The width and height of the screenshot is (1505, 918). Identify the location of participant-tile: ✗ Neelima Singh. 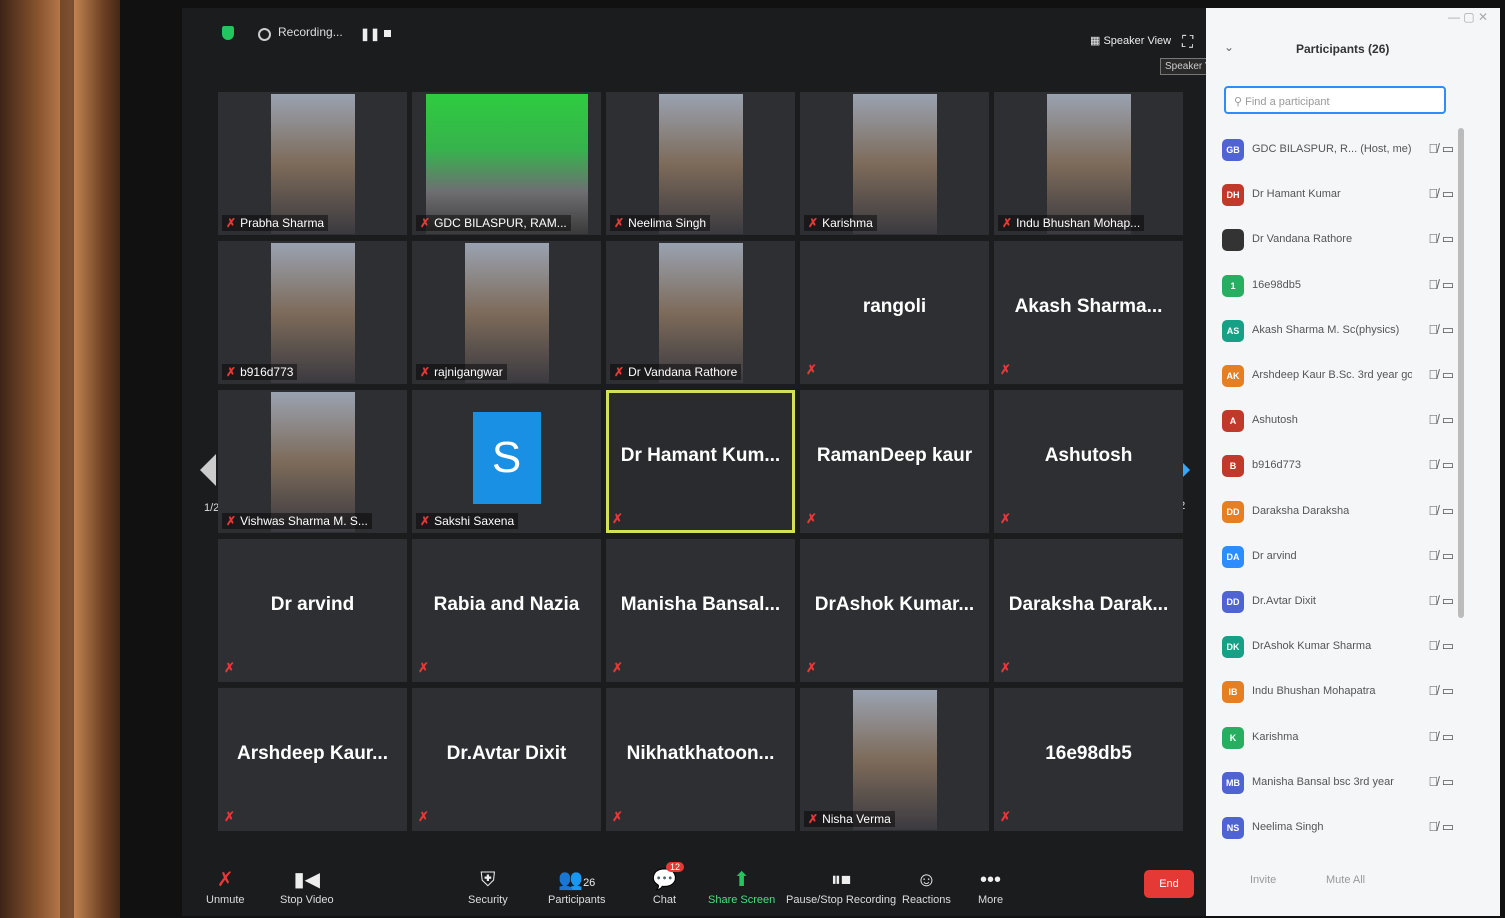
(700, 163).